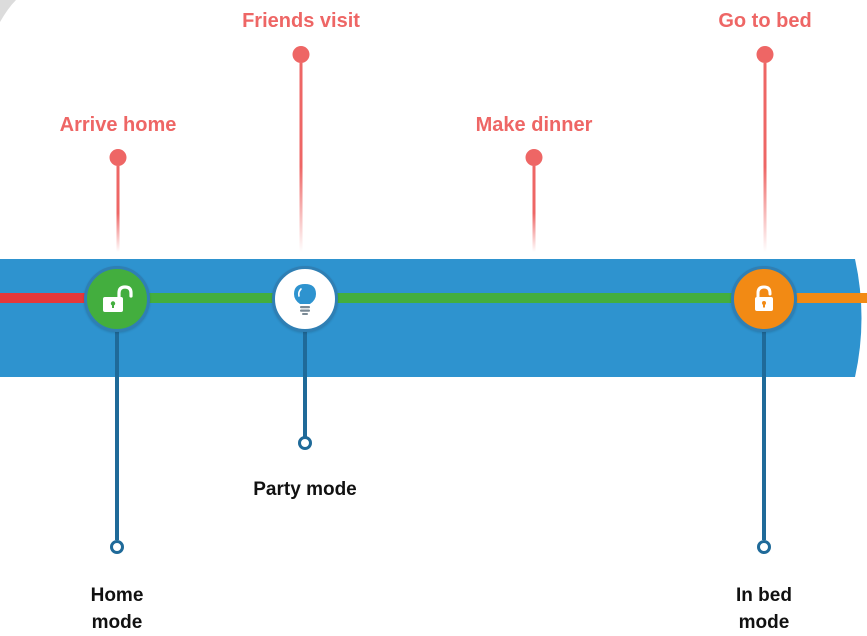 This screenshot has width=867, height=636. Describe the element at coordinates (534, 209) in the screenshot. I see `event-stem-make-dinner` at that location.